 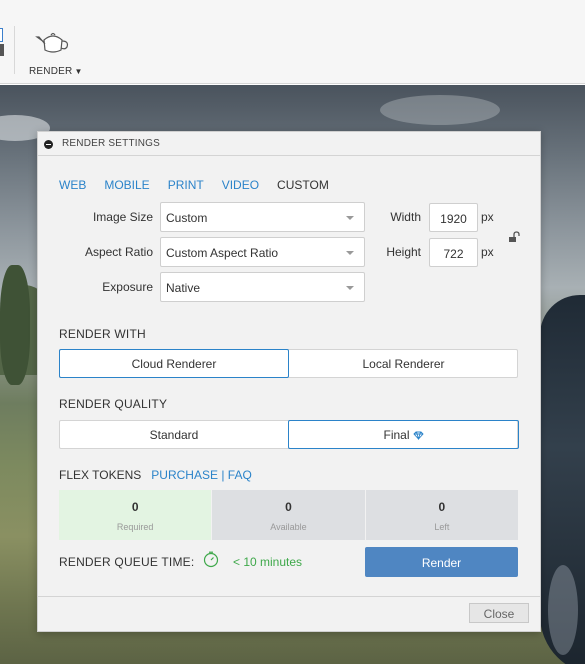 I want to click on tree, so click(x=15, y=325).